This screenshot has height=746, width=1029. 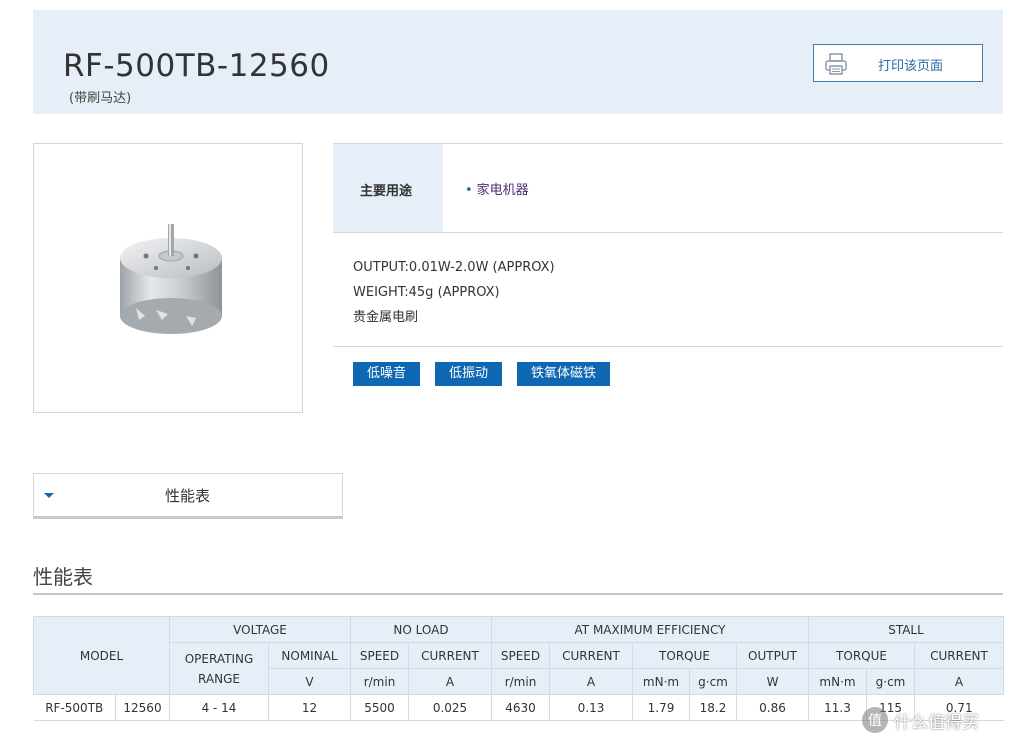 I want to click on header-model: MODEL, so click(x=101, y=655).